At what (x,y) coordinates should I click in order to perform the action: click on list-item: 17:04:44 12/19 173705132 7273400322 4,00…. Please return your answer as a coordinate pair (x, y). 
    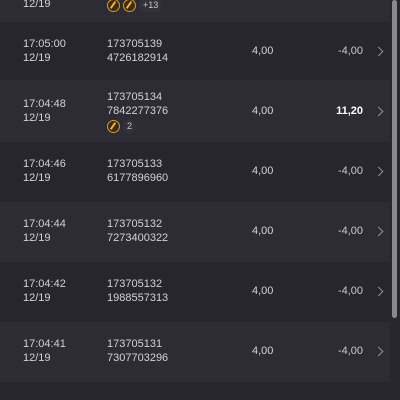
    Looking at the image, I should click on (195, 232).